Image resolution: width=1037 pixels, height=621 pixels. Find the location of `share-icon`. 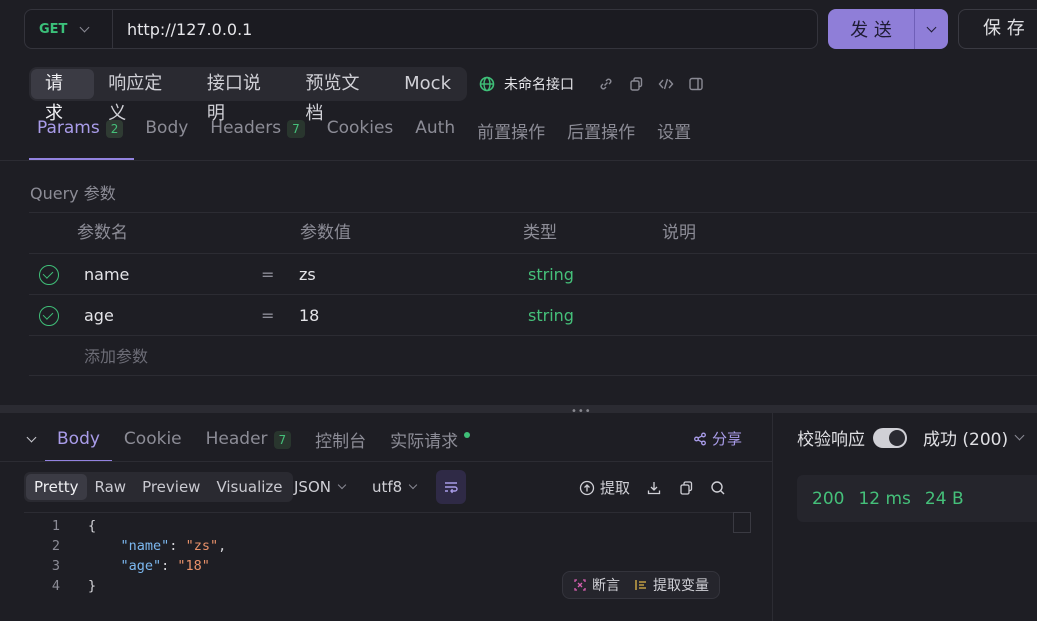

share-icon is located at coordinates (700, 438).